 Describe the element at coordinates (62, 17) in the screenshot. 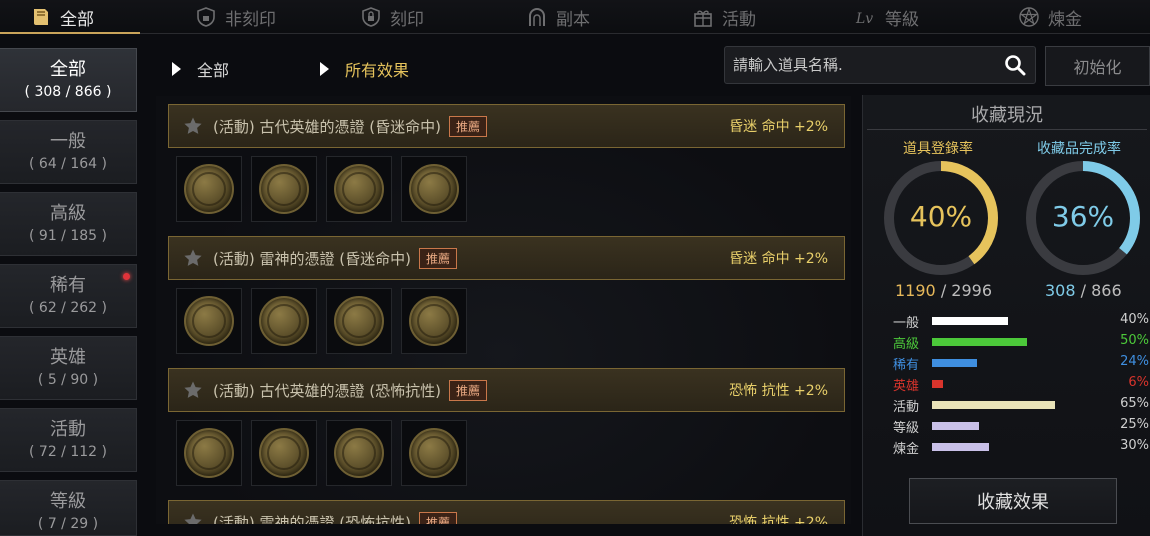

I see `tab-all: 全部` at that location.